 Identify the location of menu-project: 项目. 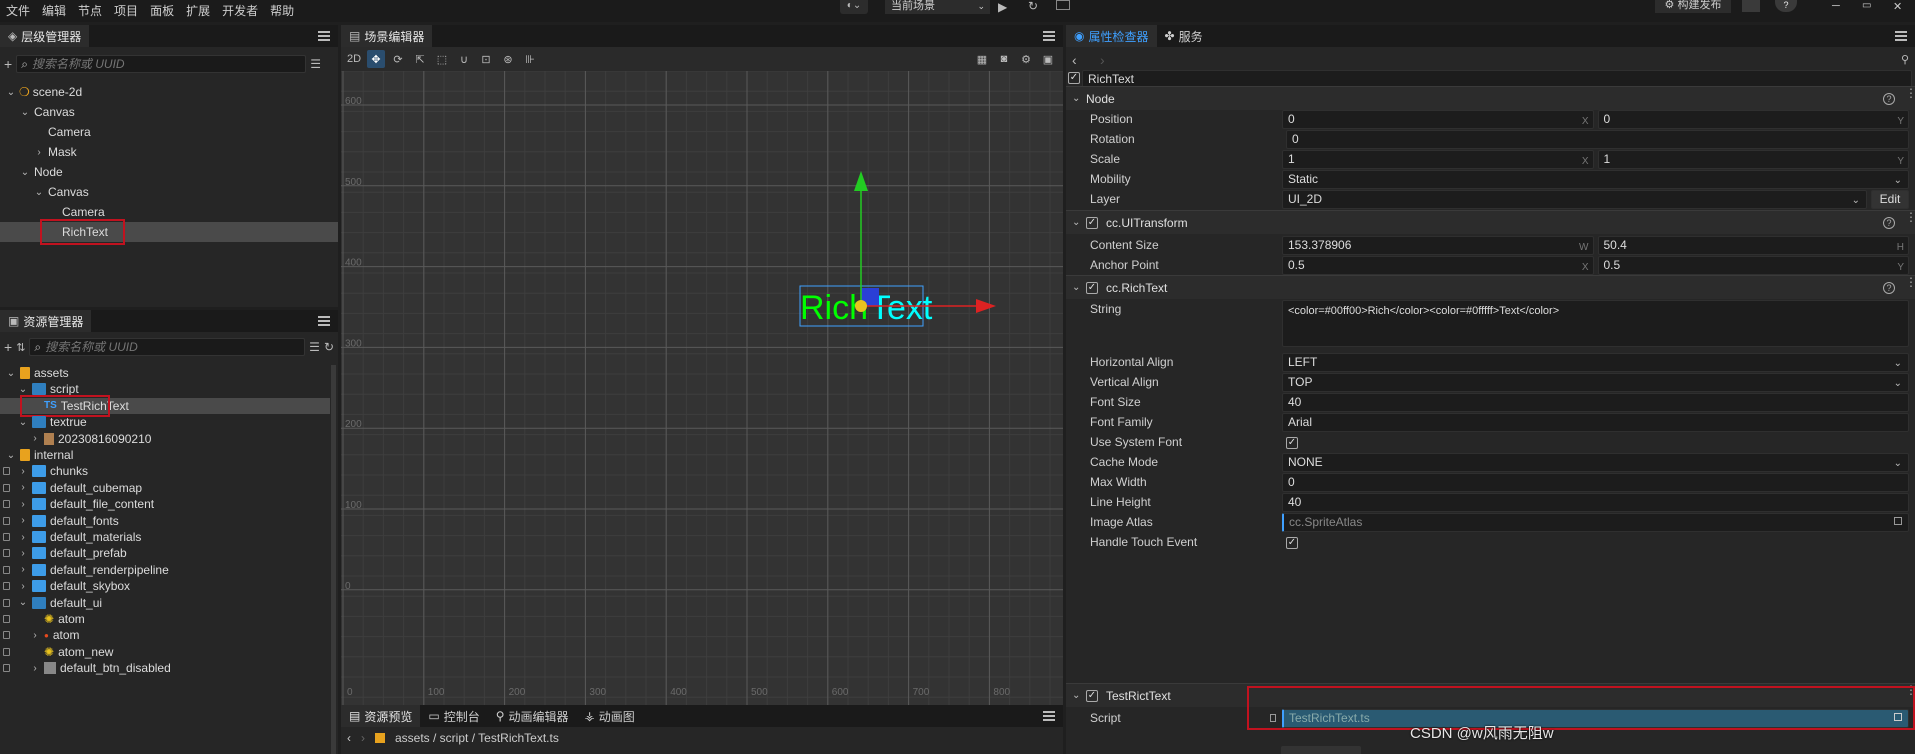
(126, 11).